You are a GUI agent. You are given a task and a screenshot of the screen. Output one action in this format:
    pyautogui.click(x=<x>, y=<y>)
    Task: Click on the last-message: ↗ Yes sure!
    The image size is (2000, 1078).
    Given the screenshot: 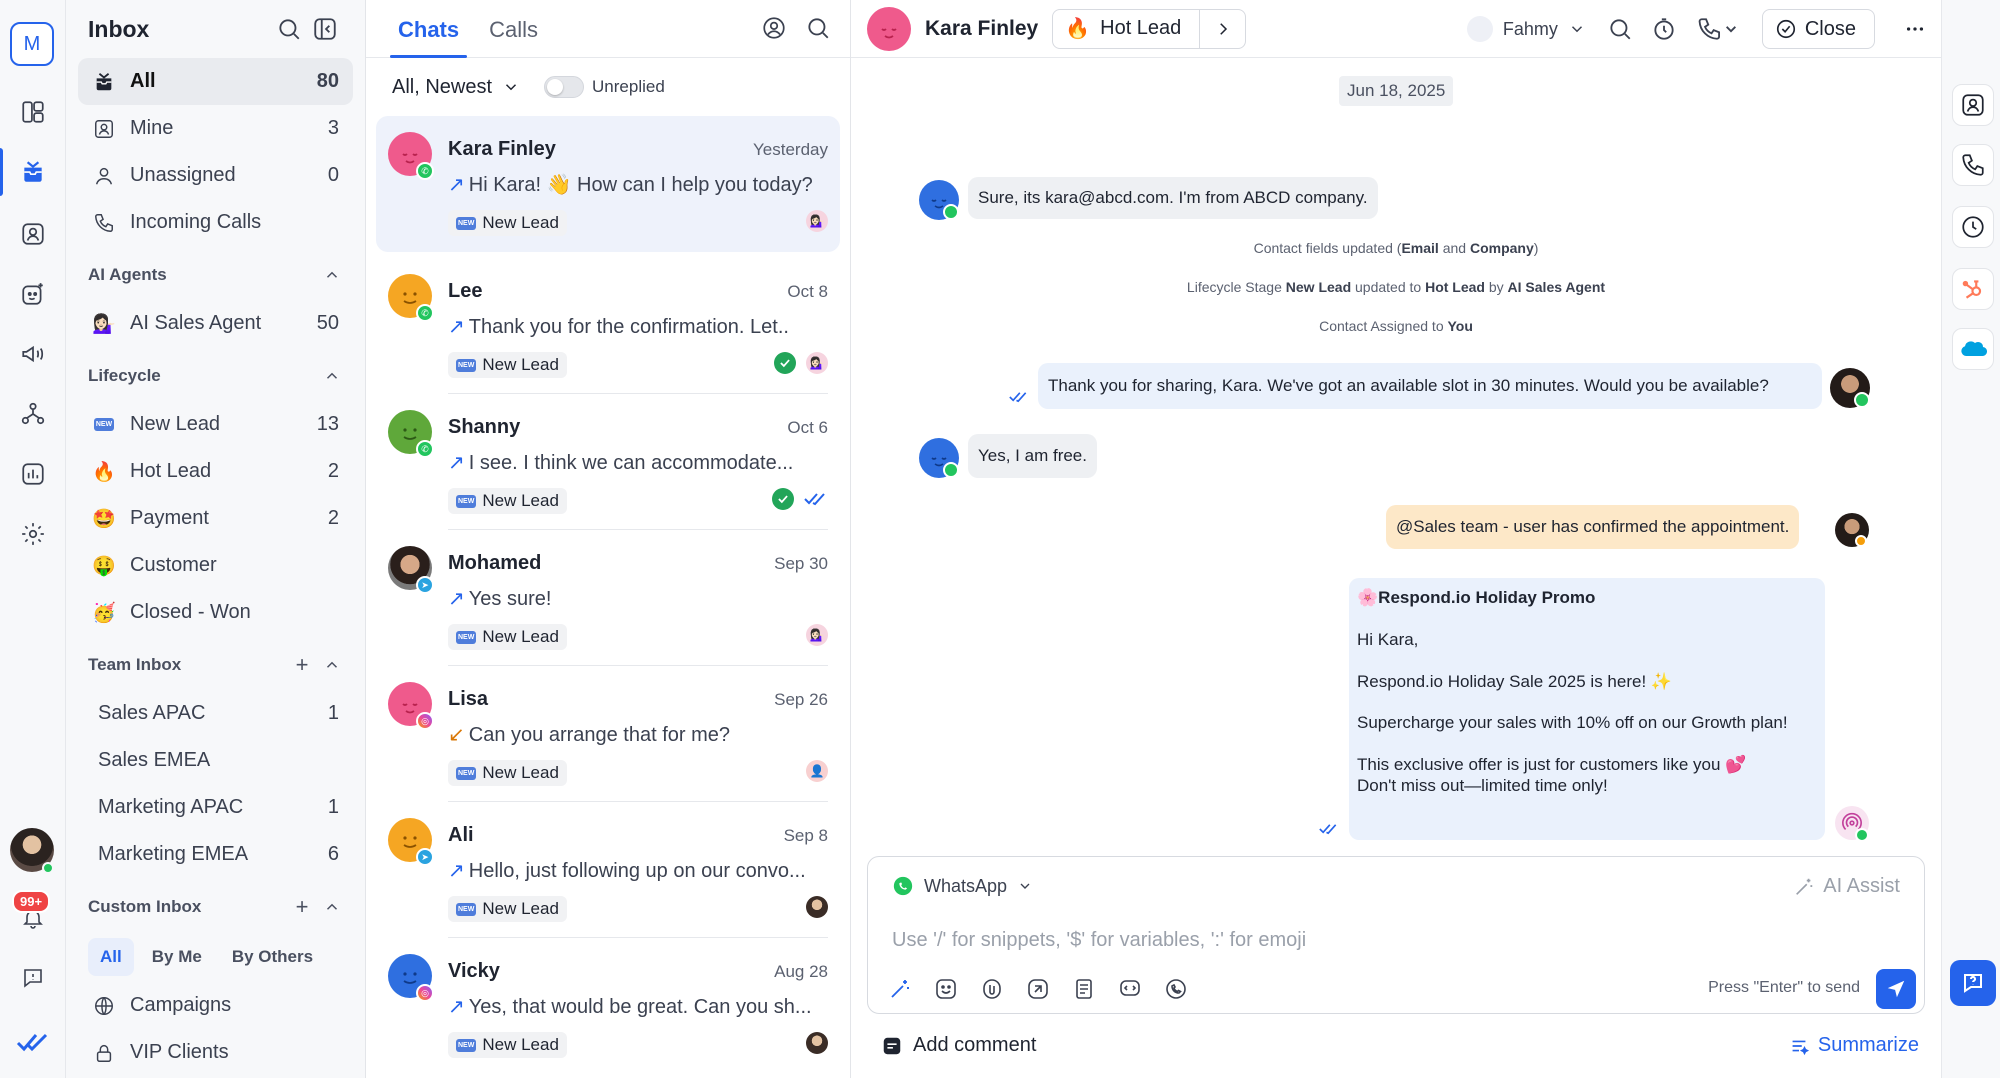 What is the action you would take?
    pyautogui.click(x=638, y=598)
    